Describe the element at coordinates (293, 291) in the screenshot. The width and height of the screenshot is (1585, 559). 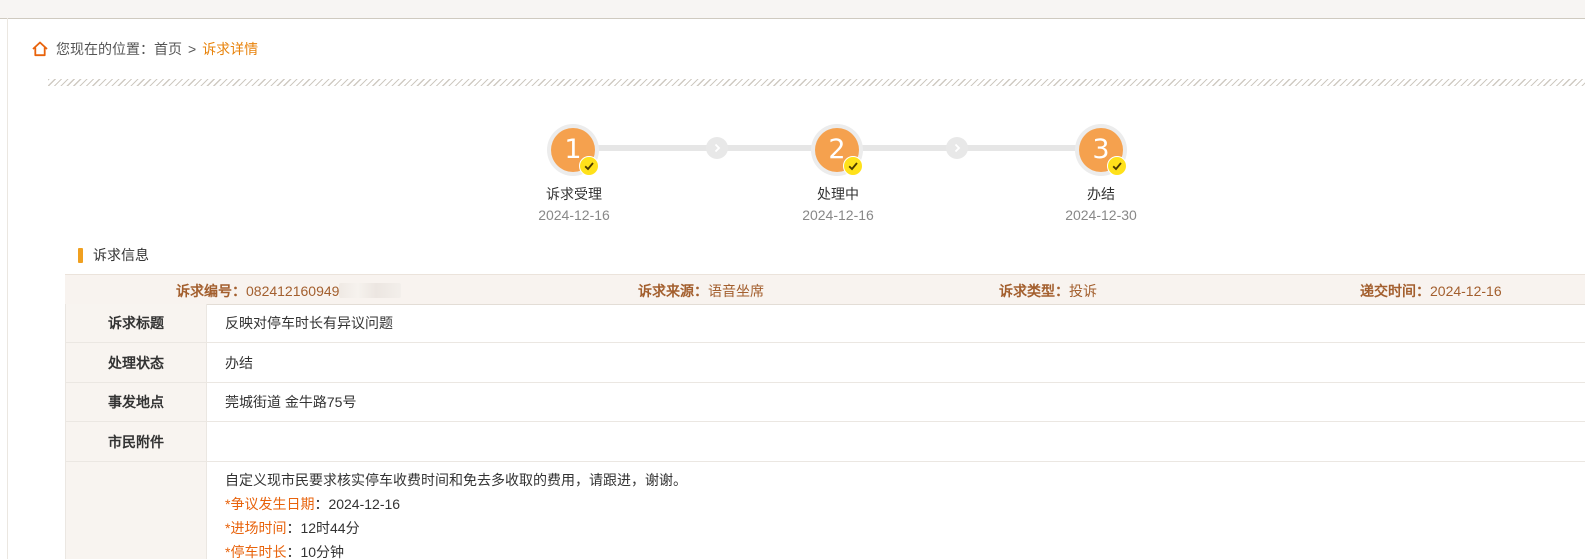
I see `info-number-value: 082412160949` at that location.